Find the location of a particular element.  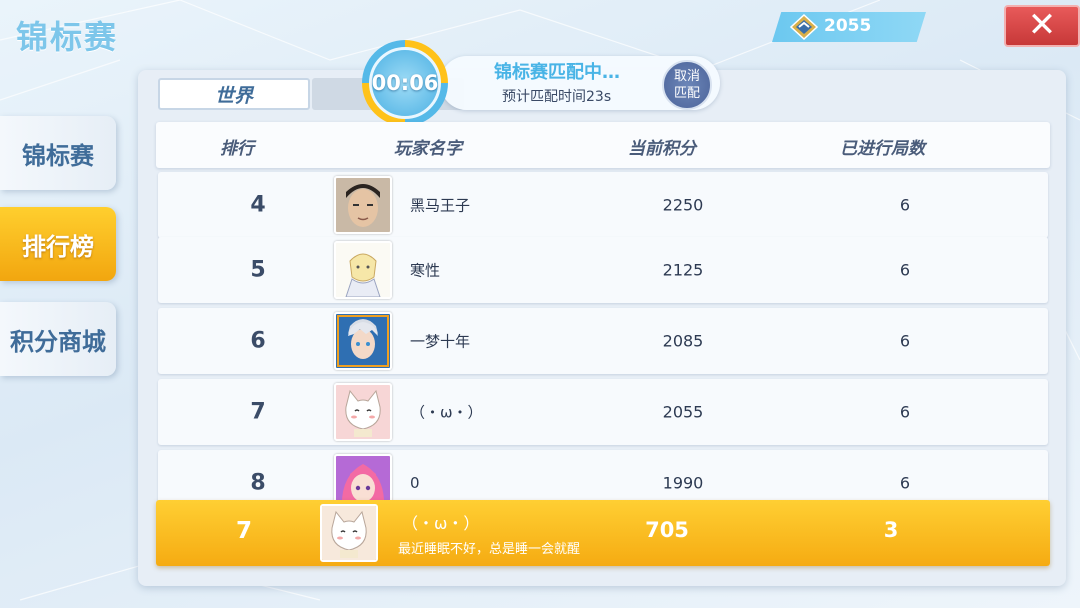

my-player-name: （・ω・） is located at coordinates (441, 523).